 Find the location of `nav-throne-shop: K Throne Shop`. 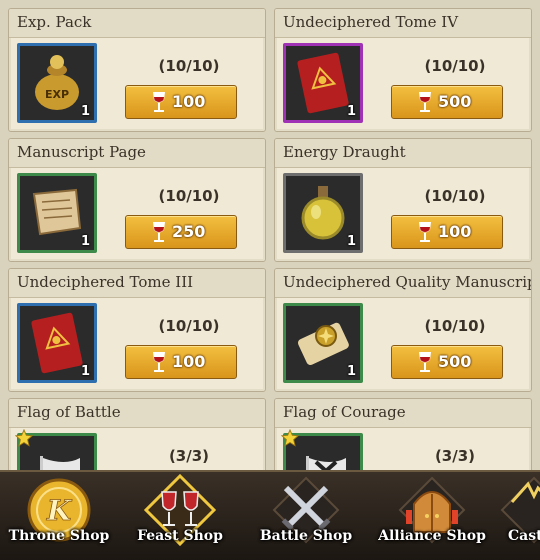

nav-throne-shop: K Throne Shop is located at coordinates (59, 516).